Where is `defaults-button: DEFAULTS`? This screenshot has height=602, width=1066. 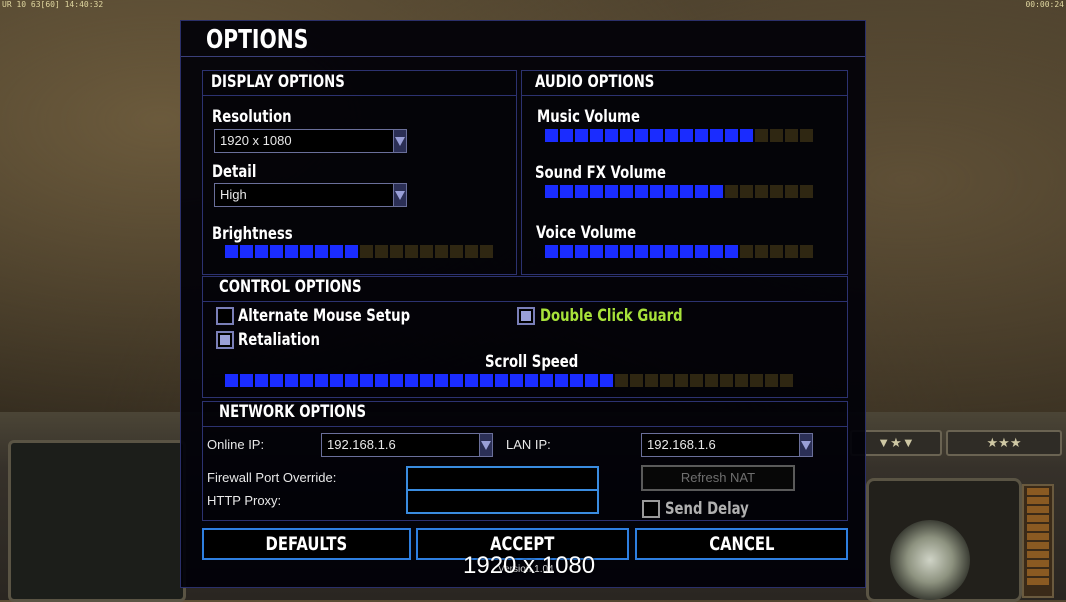 defaults-button: DEFAULTS is located at coordinates (306, 544).